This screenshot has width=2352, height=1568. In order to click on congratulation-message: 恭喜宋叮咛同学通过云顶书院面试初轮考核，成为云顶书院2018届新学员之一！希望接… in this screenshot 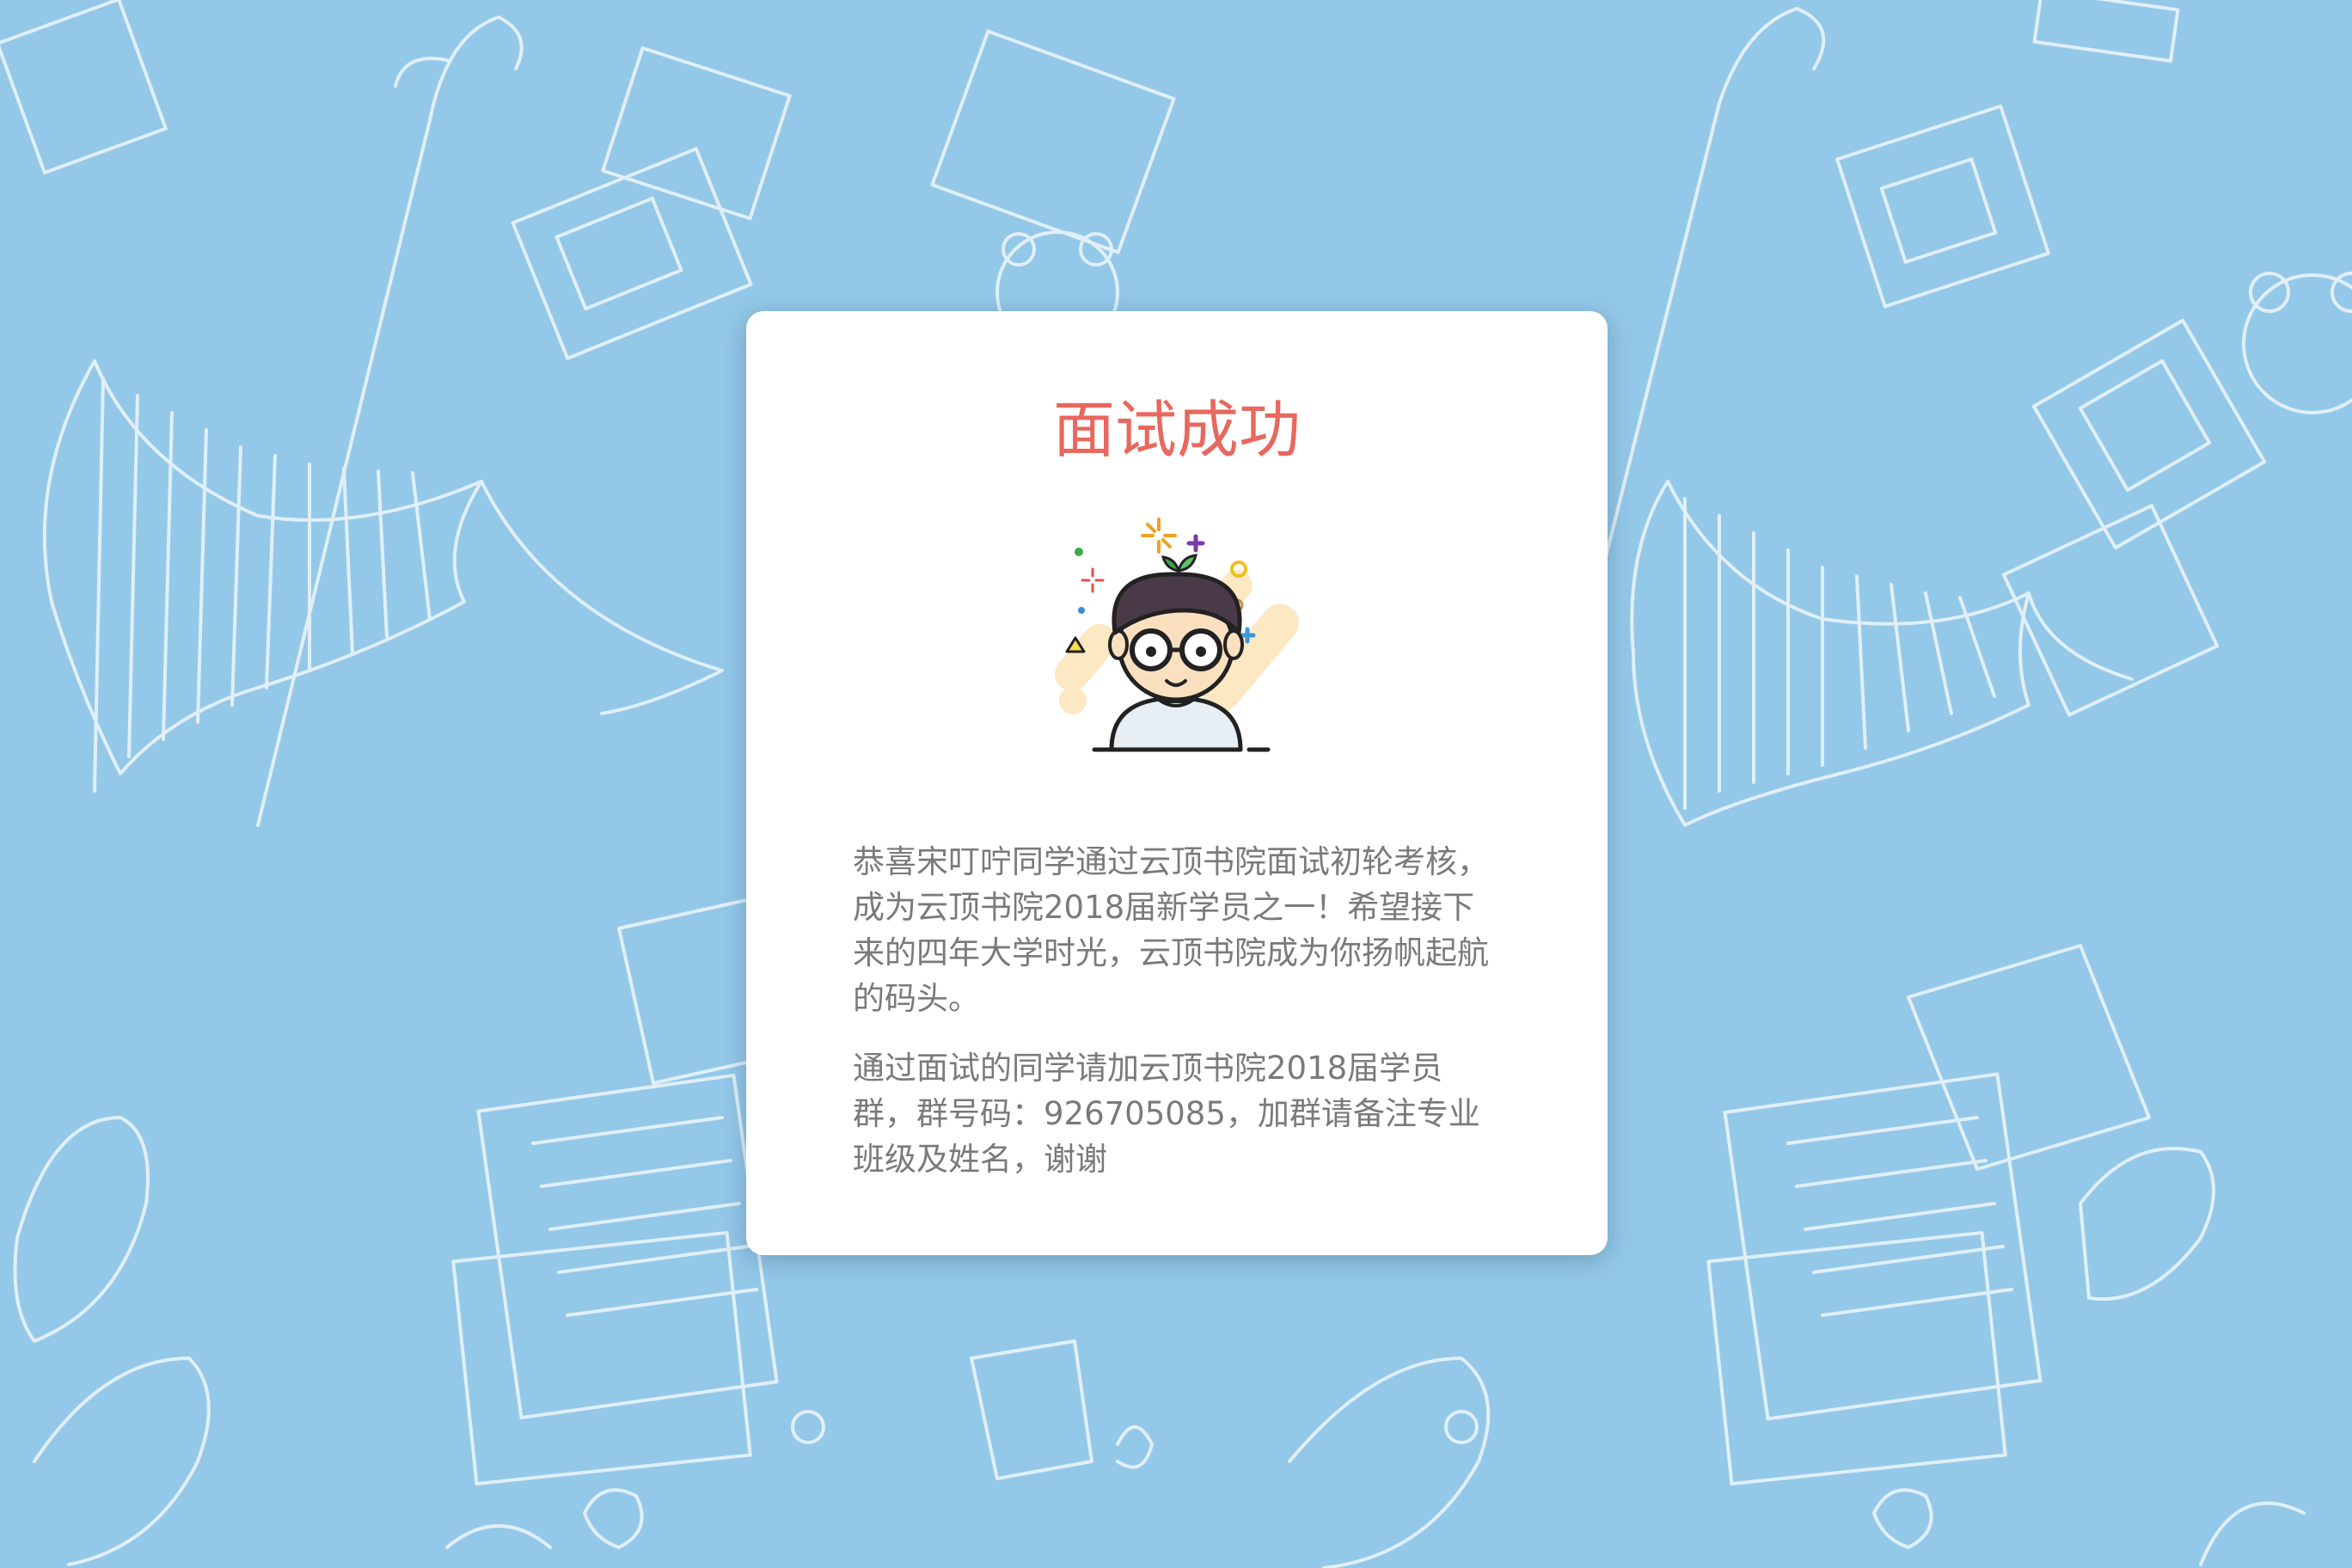, I will do `click(1171, 930)`.